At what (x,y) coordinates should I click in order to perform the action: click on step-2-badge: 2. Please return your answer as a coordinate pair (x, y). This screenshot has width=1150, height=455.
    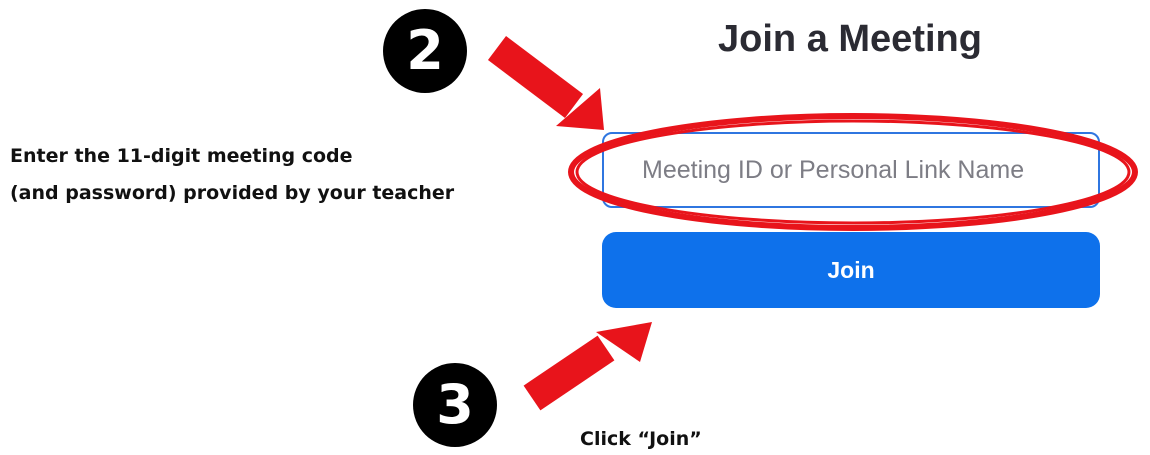
    Looking at the image, I should click on (425, 51).